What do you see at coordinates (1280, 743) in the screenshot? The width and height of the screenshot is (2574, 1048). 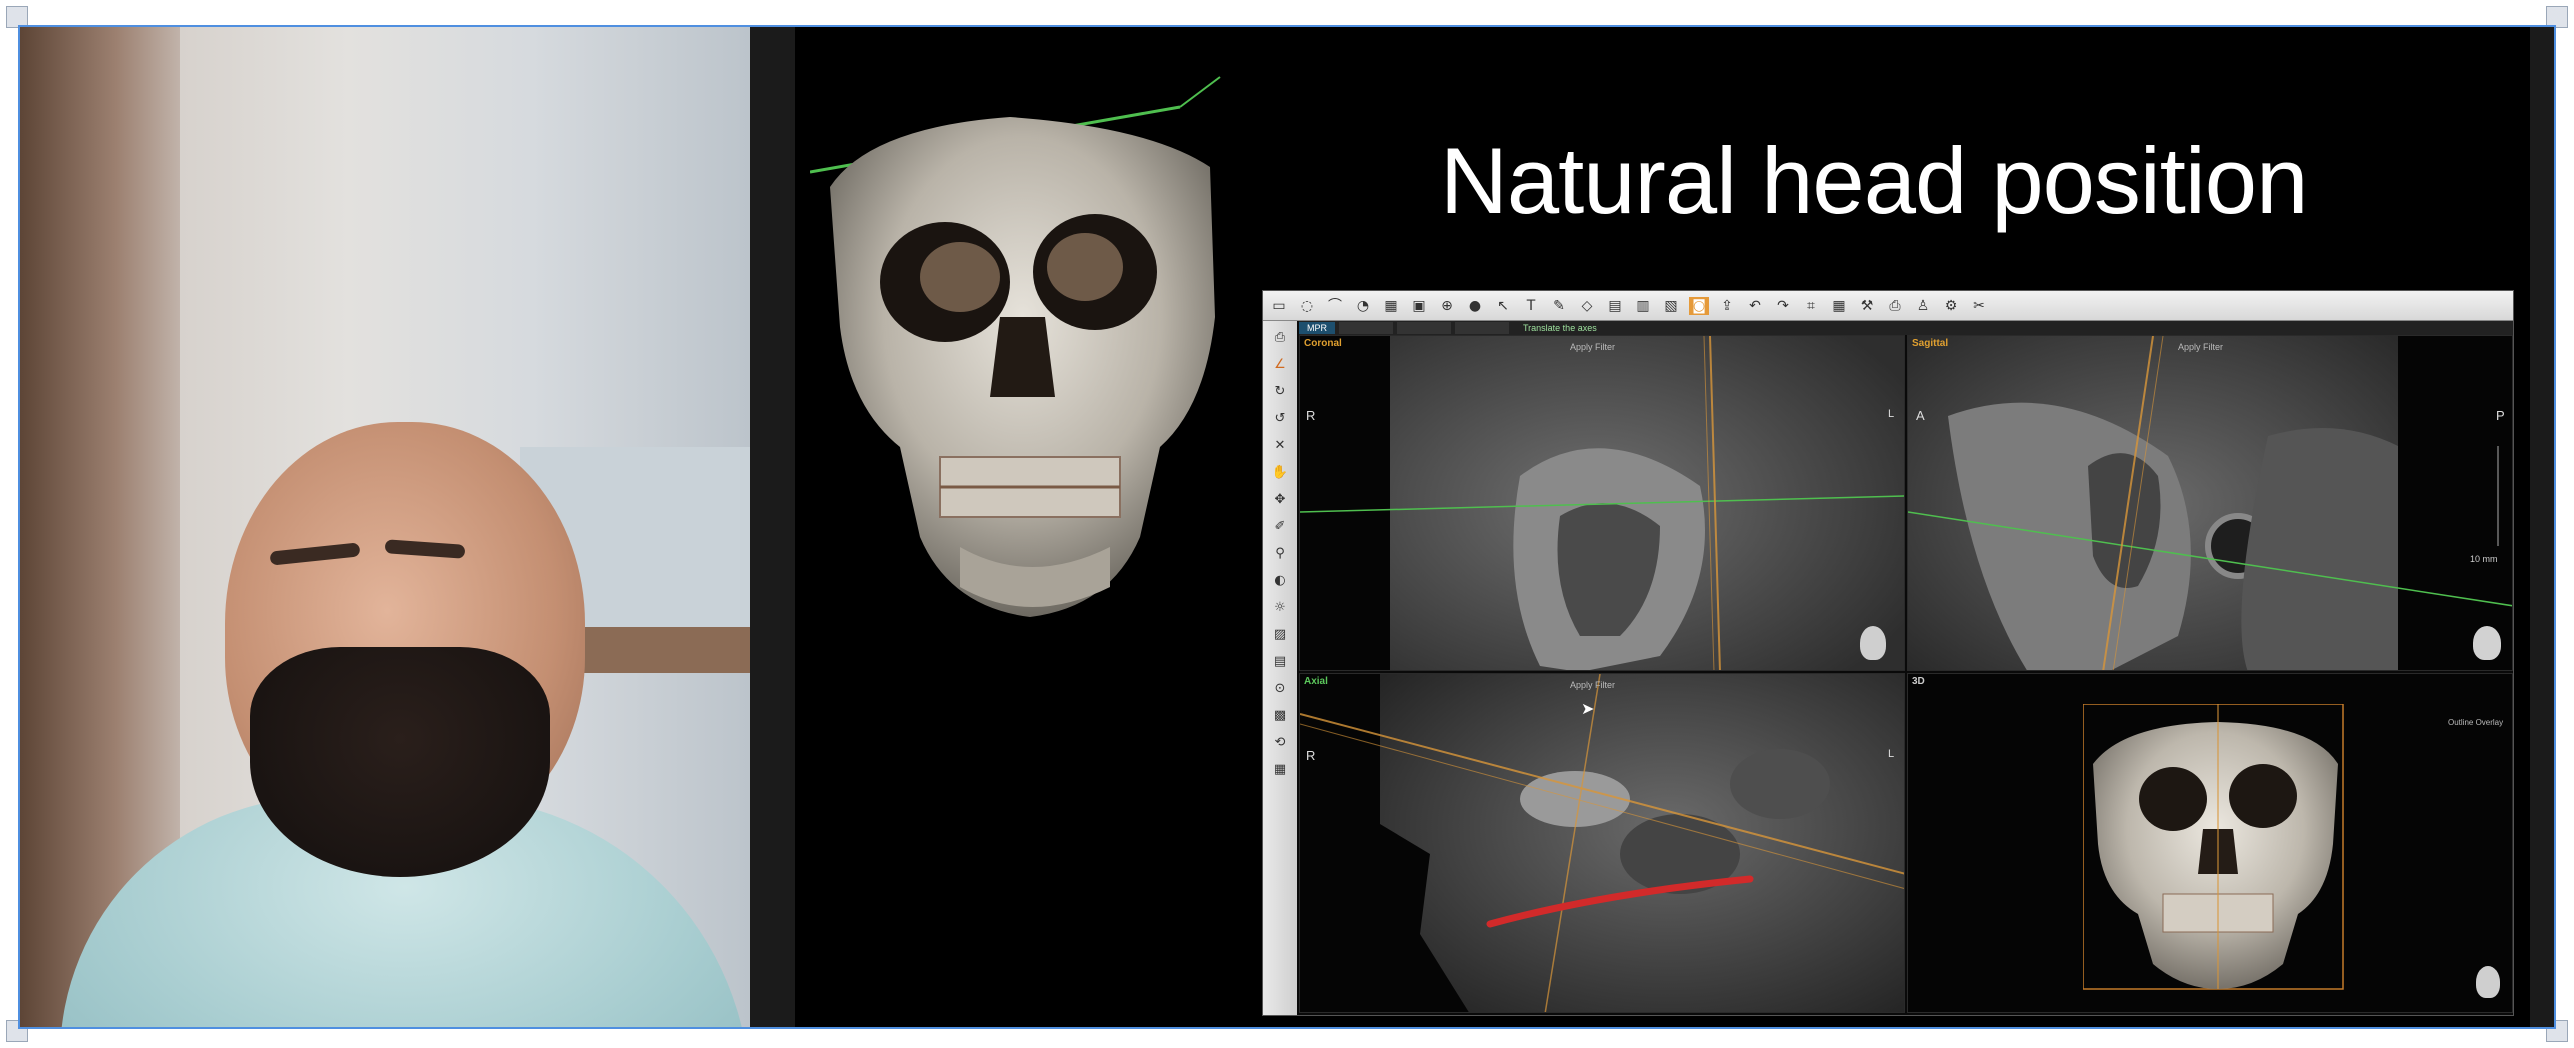 I see `reset-icon: ⟲` at bounding box center [1280, 743].